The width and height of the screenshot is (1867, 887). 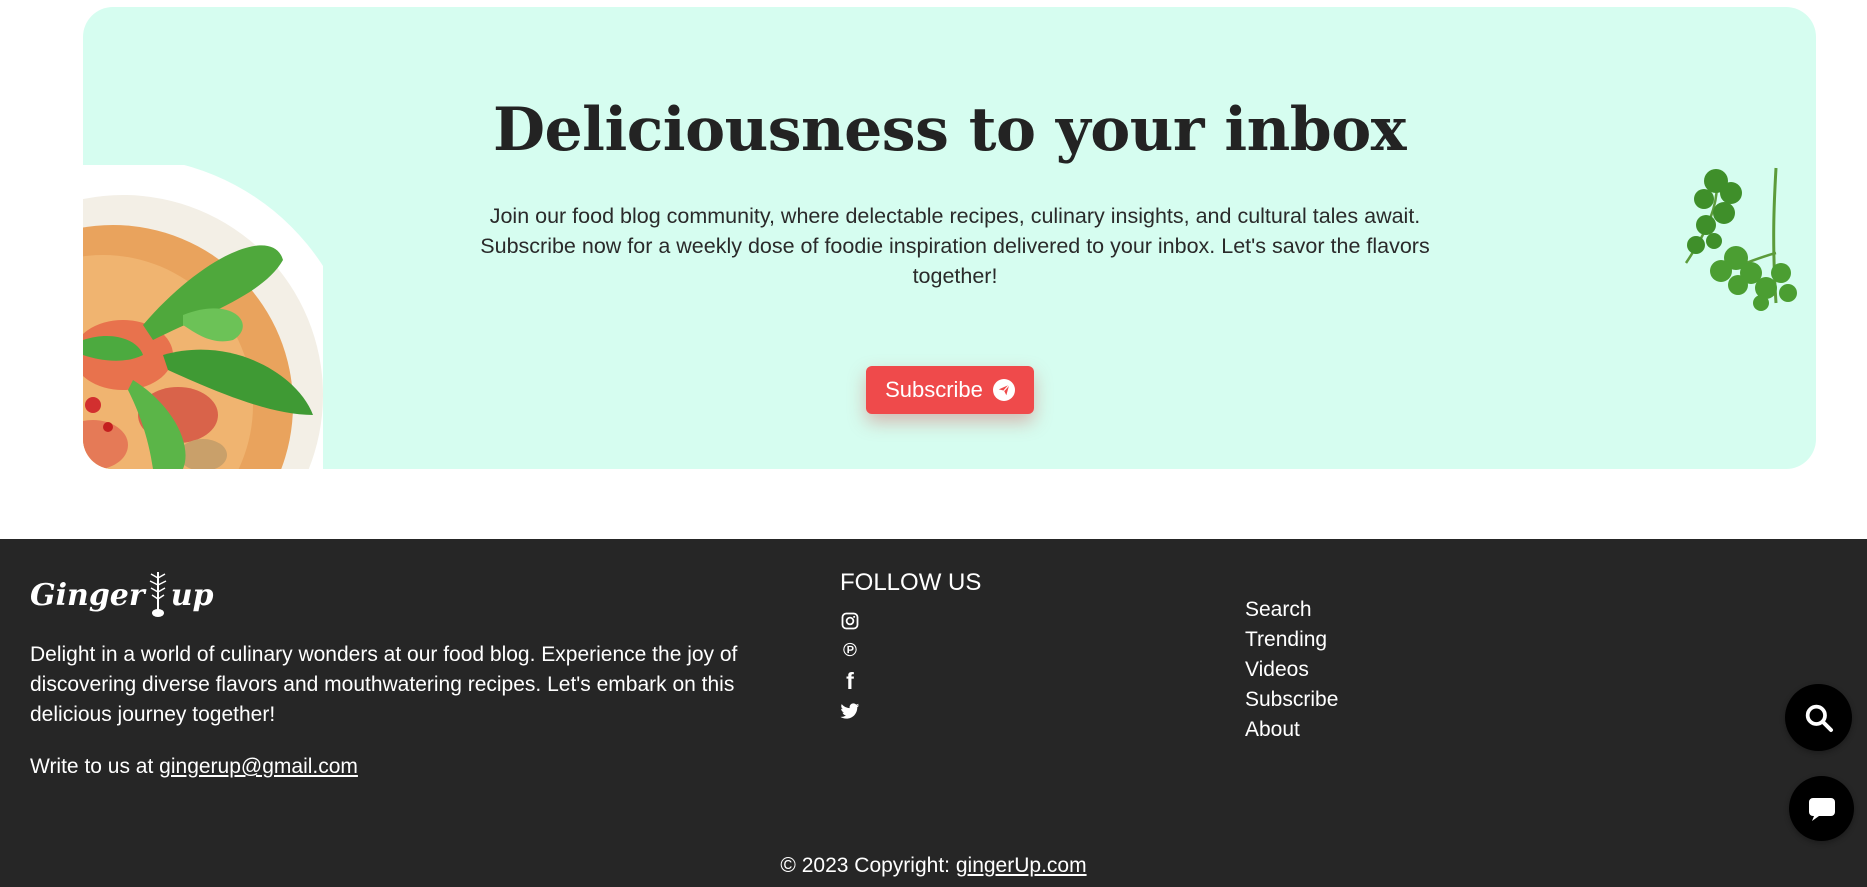 I want to click on floating-chat-button, so click(x=1821, y=808).